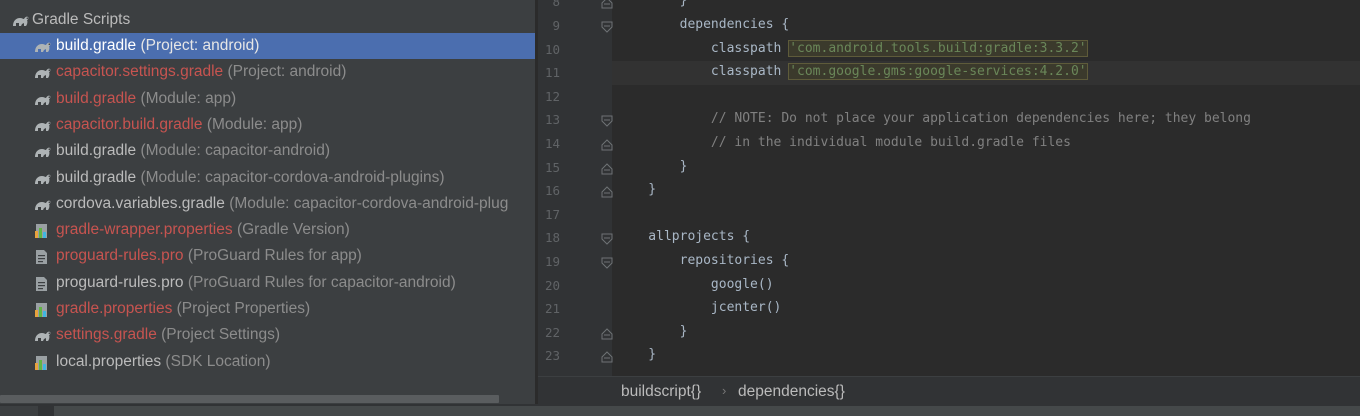  What do you see at coordinates (552, 285) in the screenshot?
I see `line-number: 20` at bounding box center [552, 285].